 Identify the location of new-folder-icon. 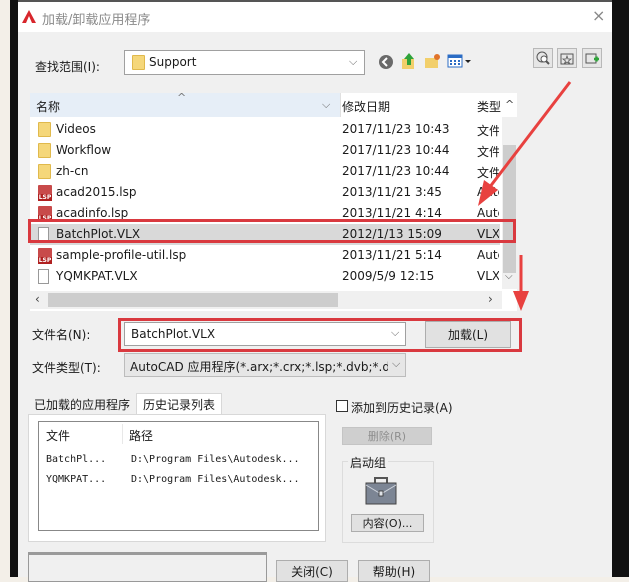
(433, 61).